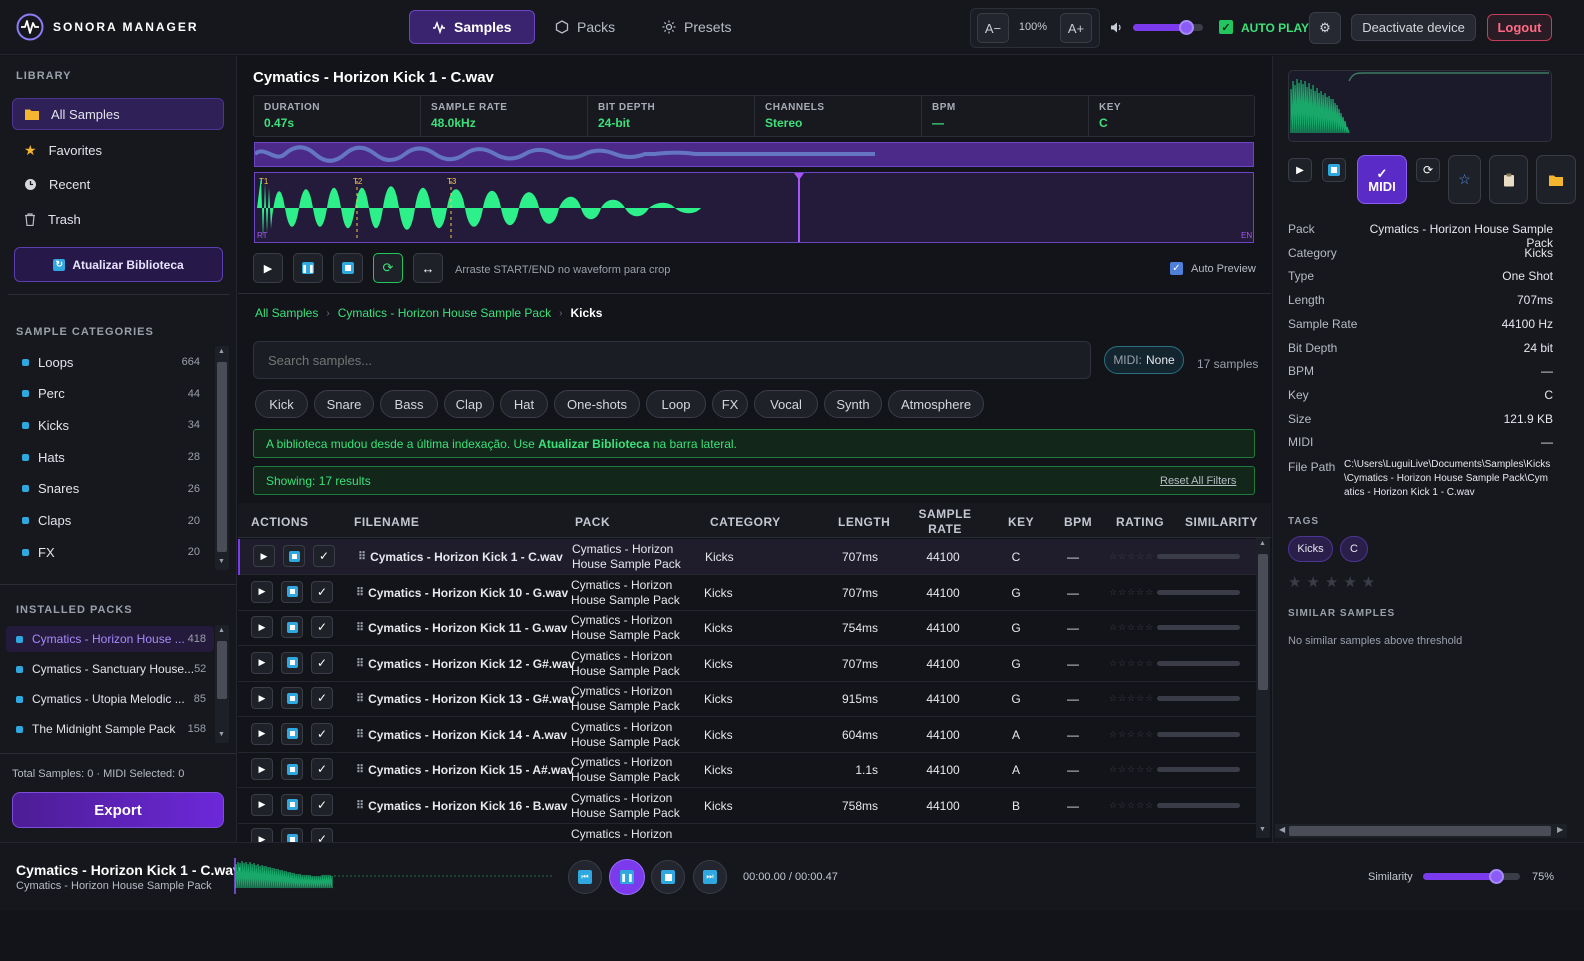 This screenshot has height=961, width=1584. What do you see at coordinates (1382, 179) in the screenshot?
I see `detail-midi-button: ✓ MIDI` at bounding box center [1382, 179].